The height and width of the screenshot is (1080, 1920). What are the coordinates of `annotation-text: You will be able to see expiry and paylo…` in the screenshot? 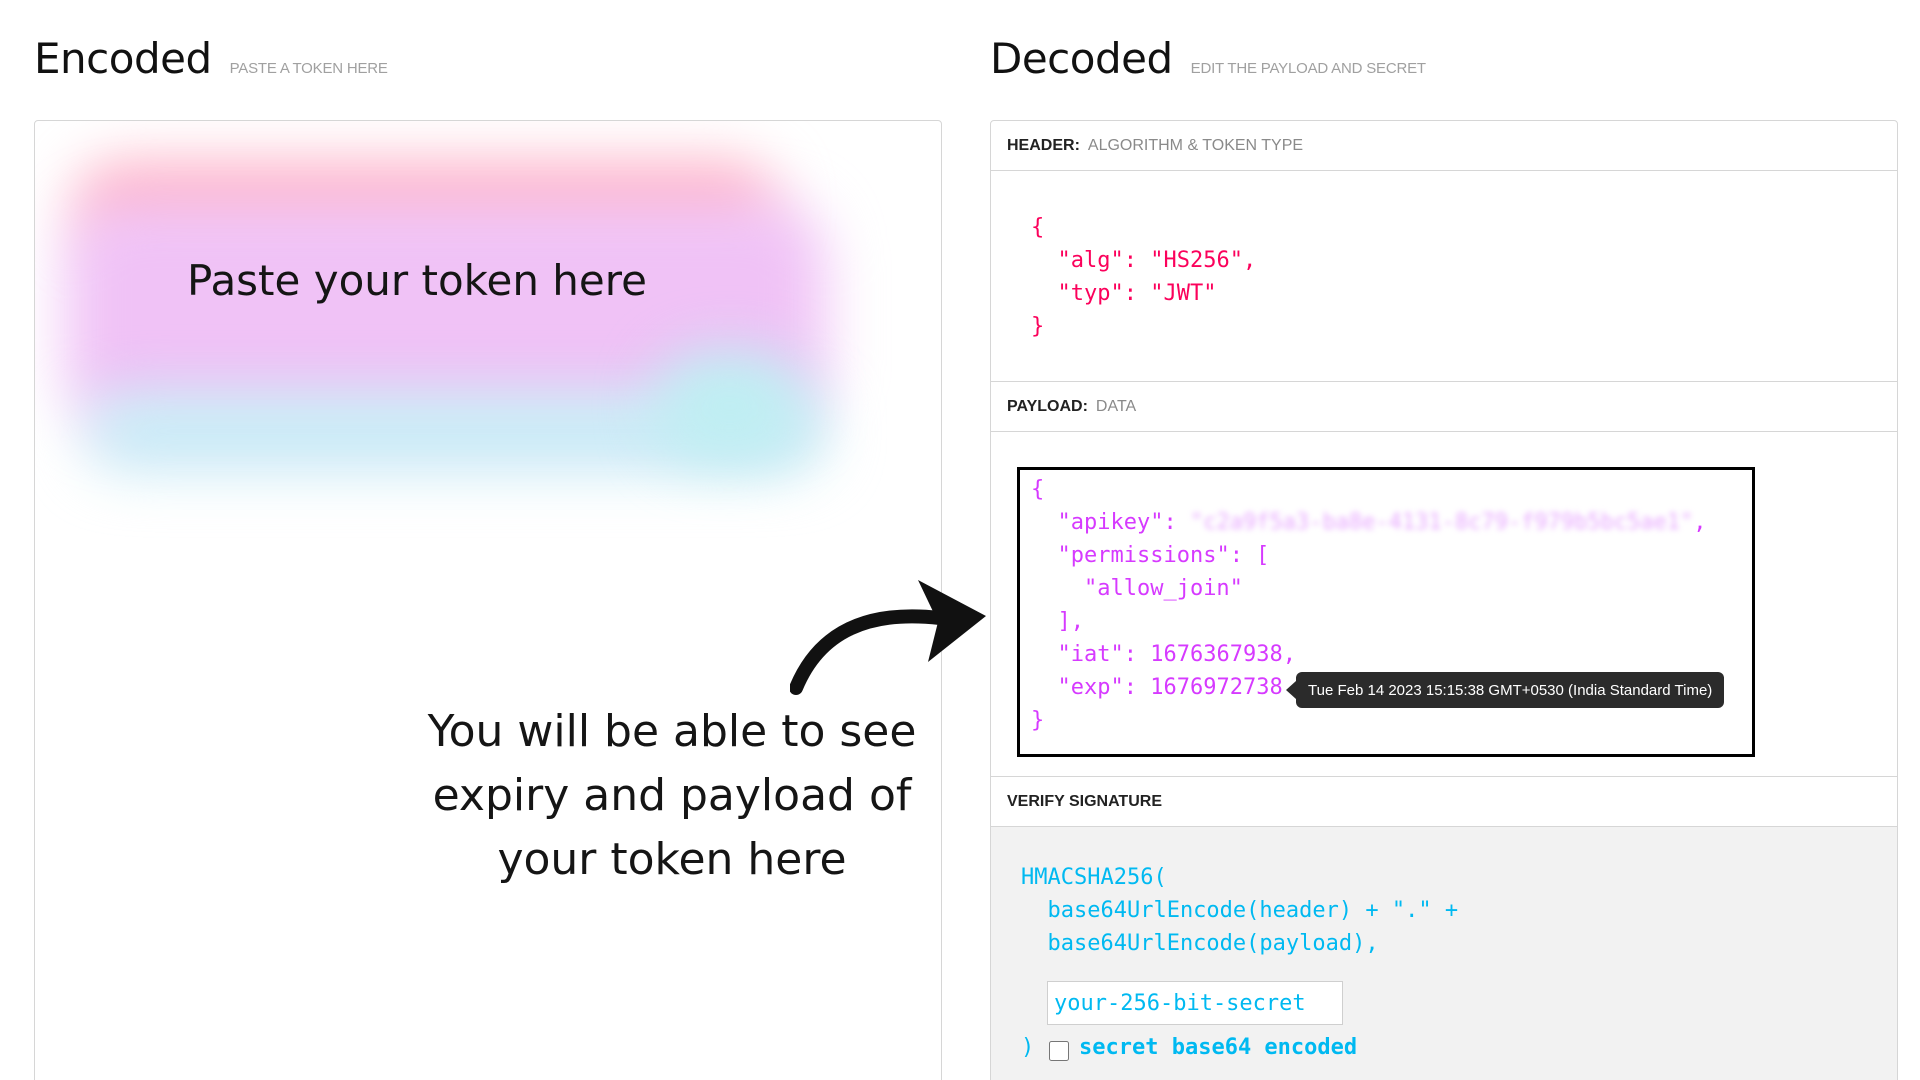 It's located at (672, 796).